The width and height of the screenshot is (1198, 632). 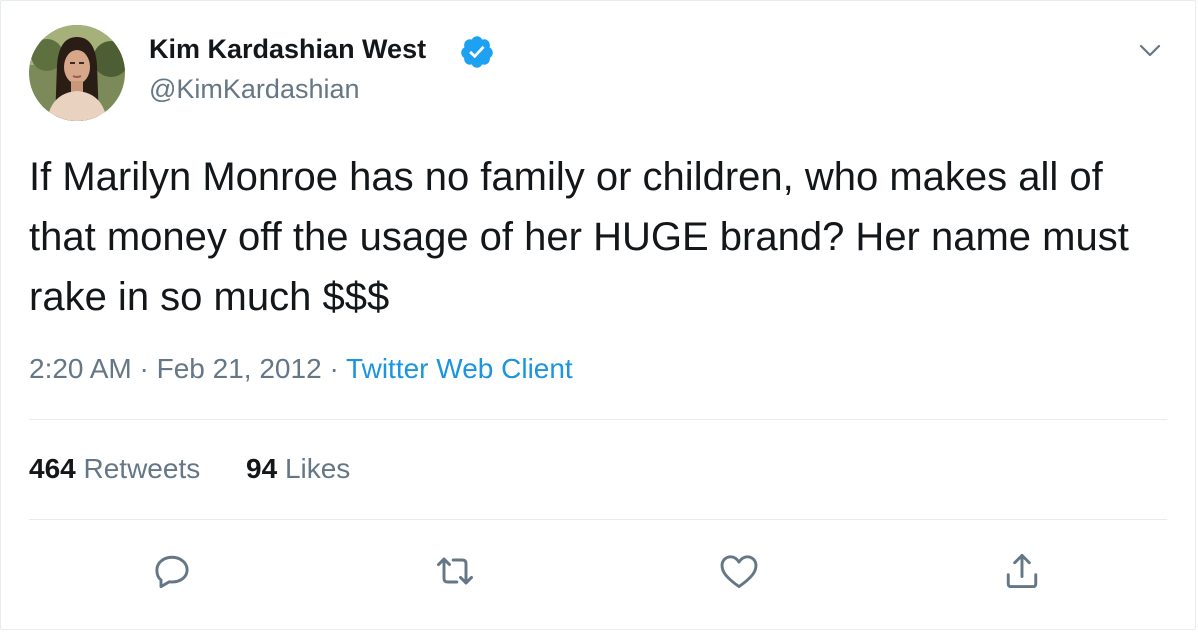 I want to click on user-display-name: Kim Kardashian West, so click(x=287, y=49).